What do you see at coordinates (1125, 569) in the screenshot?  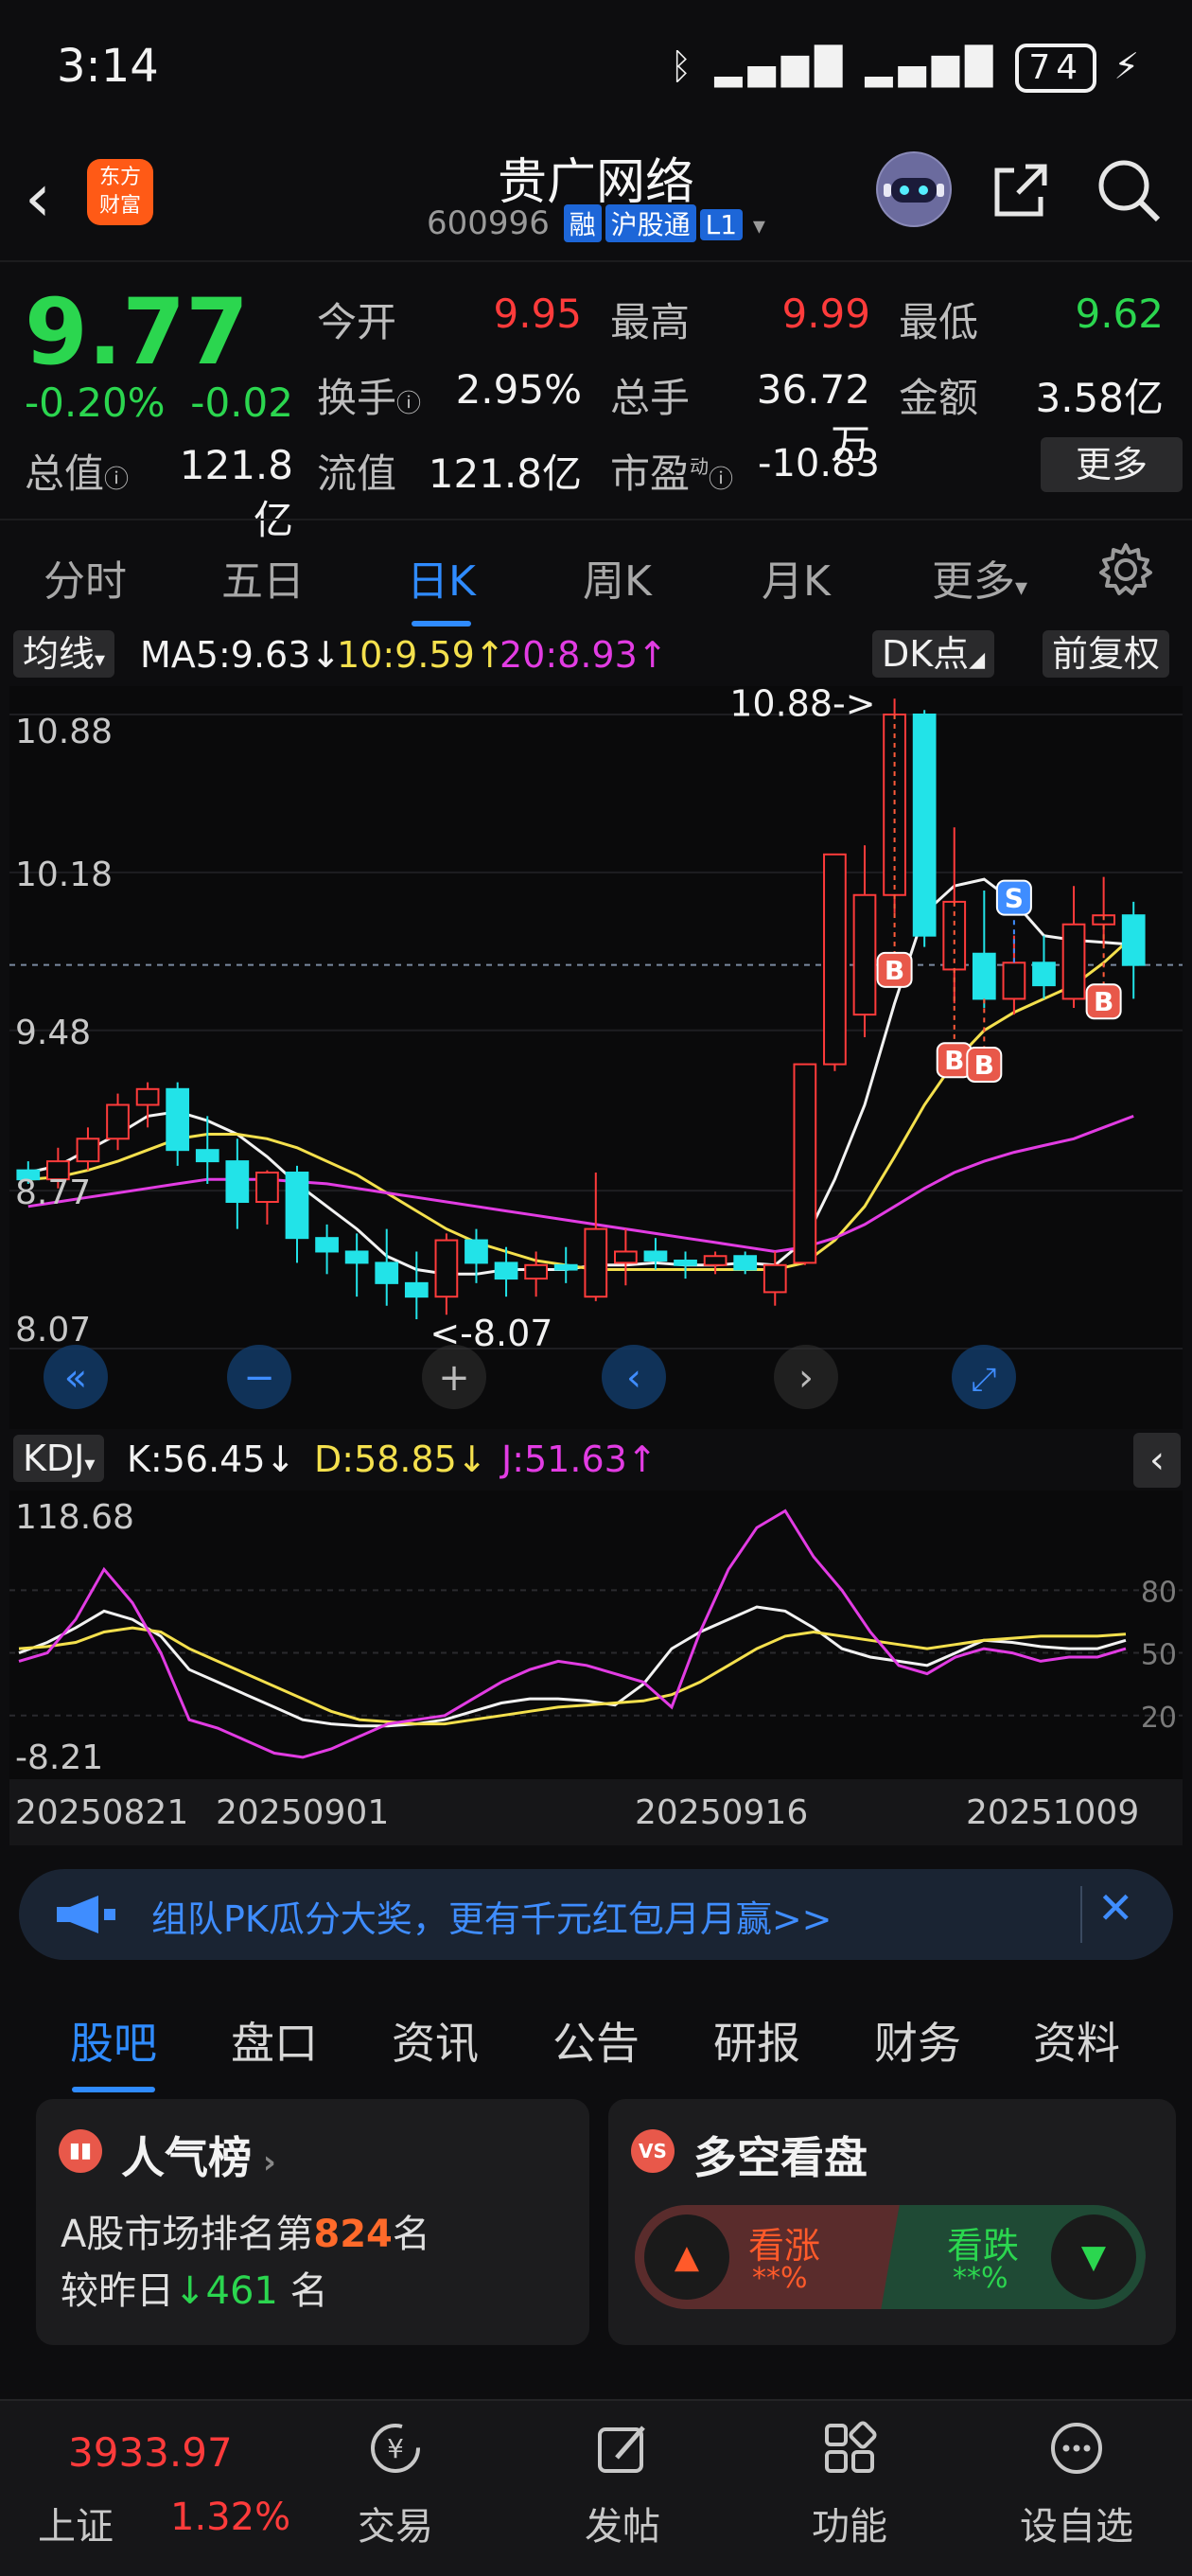 I see `gear-icon` at bounding box center [1125, 569].